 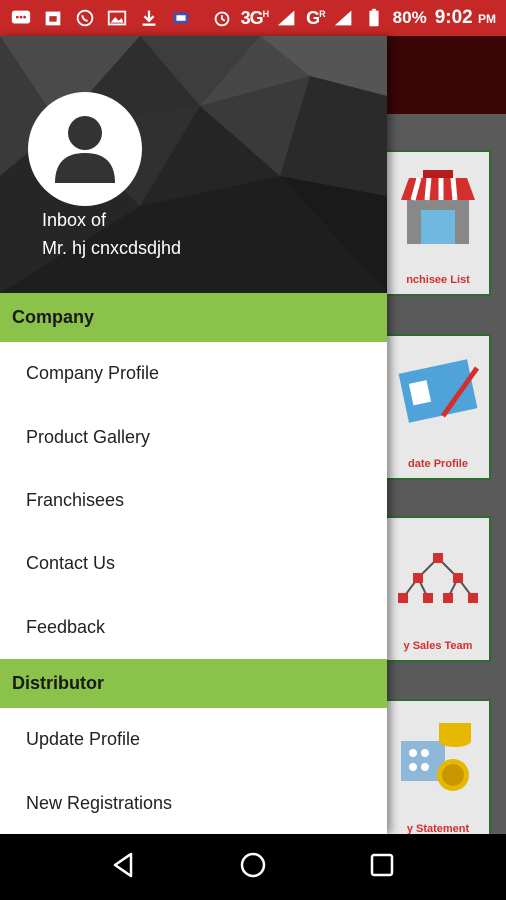 What do you see at coordinates (21, 18) in the screenshot?
I see `chat-notification-icon` at bounding box center [21, 18].